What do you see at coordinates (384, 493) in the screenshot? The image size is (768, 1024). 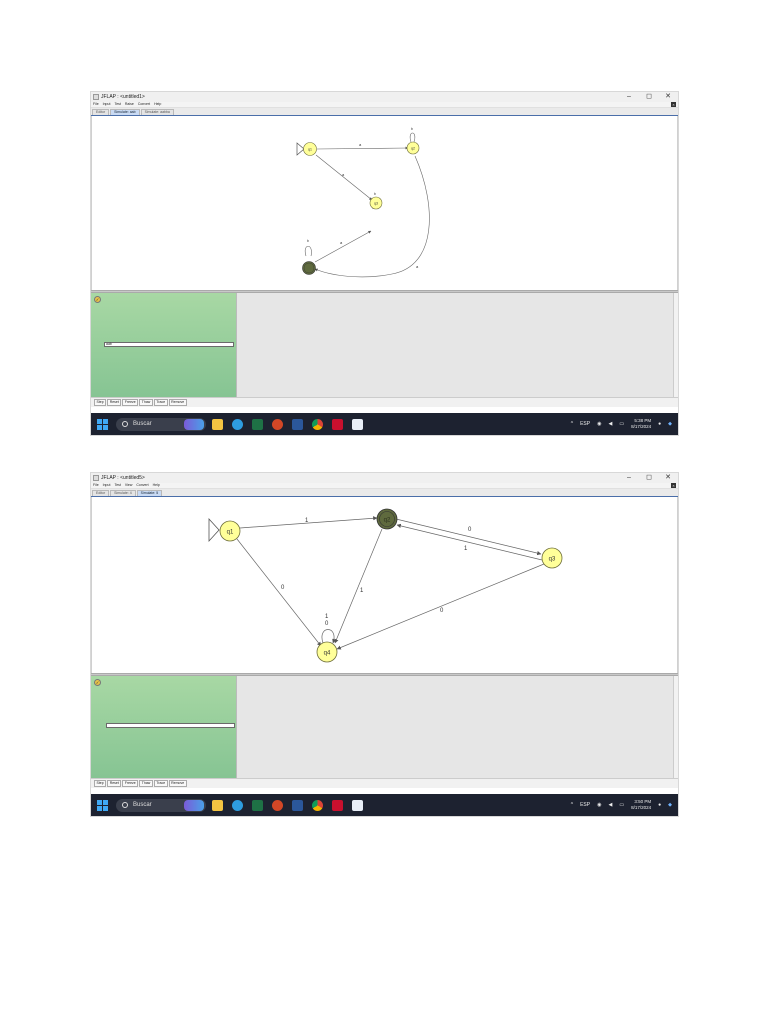 I see `tab-strip: Editor Simulate: 4 Simulate: 5` at bounding box center [384, 493].